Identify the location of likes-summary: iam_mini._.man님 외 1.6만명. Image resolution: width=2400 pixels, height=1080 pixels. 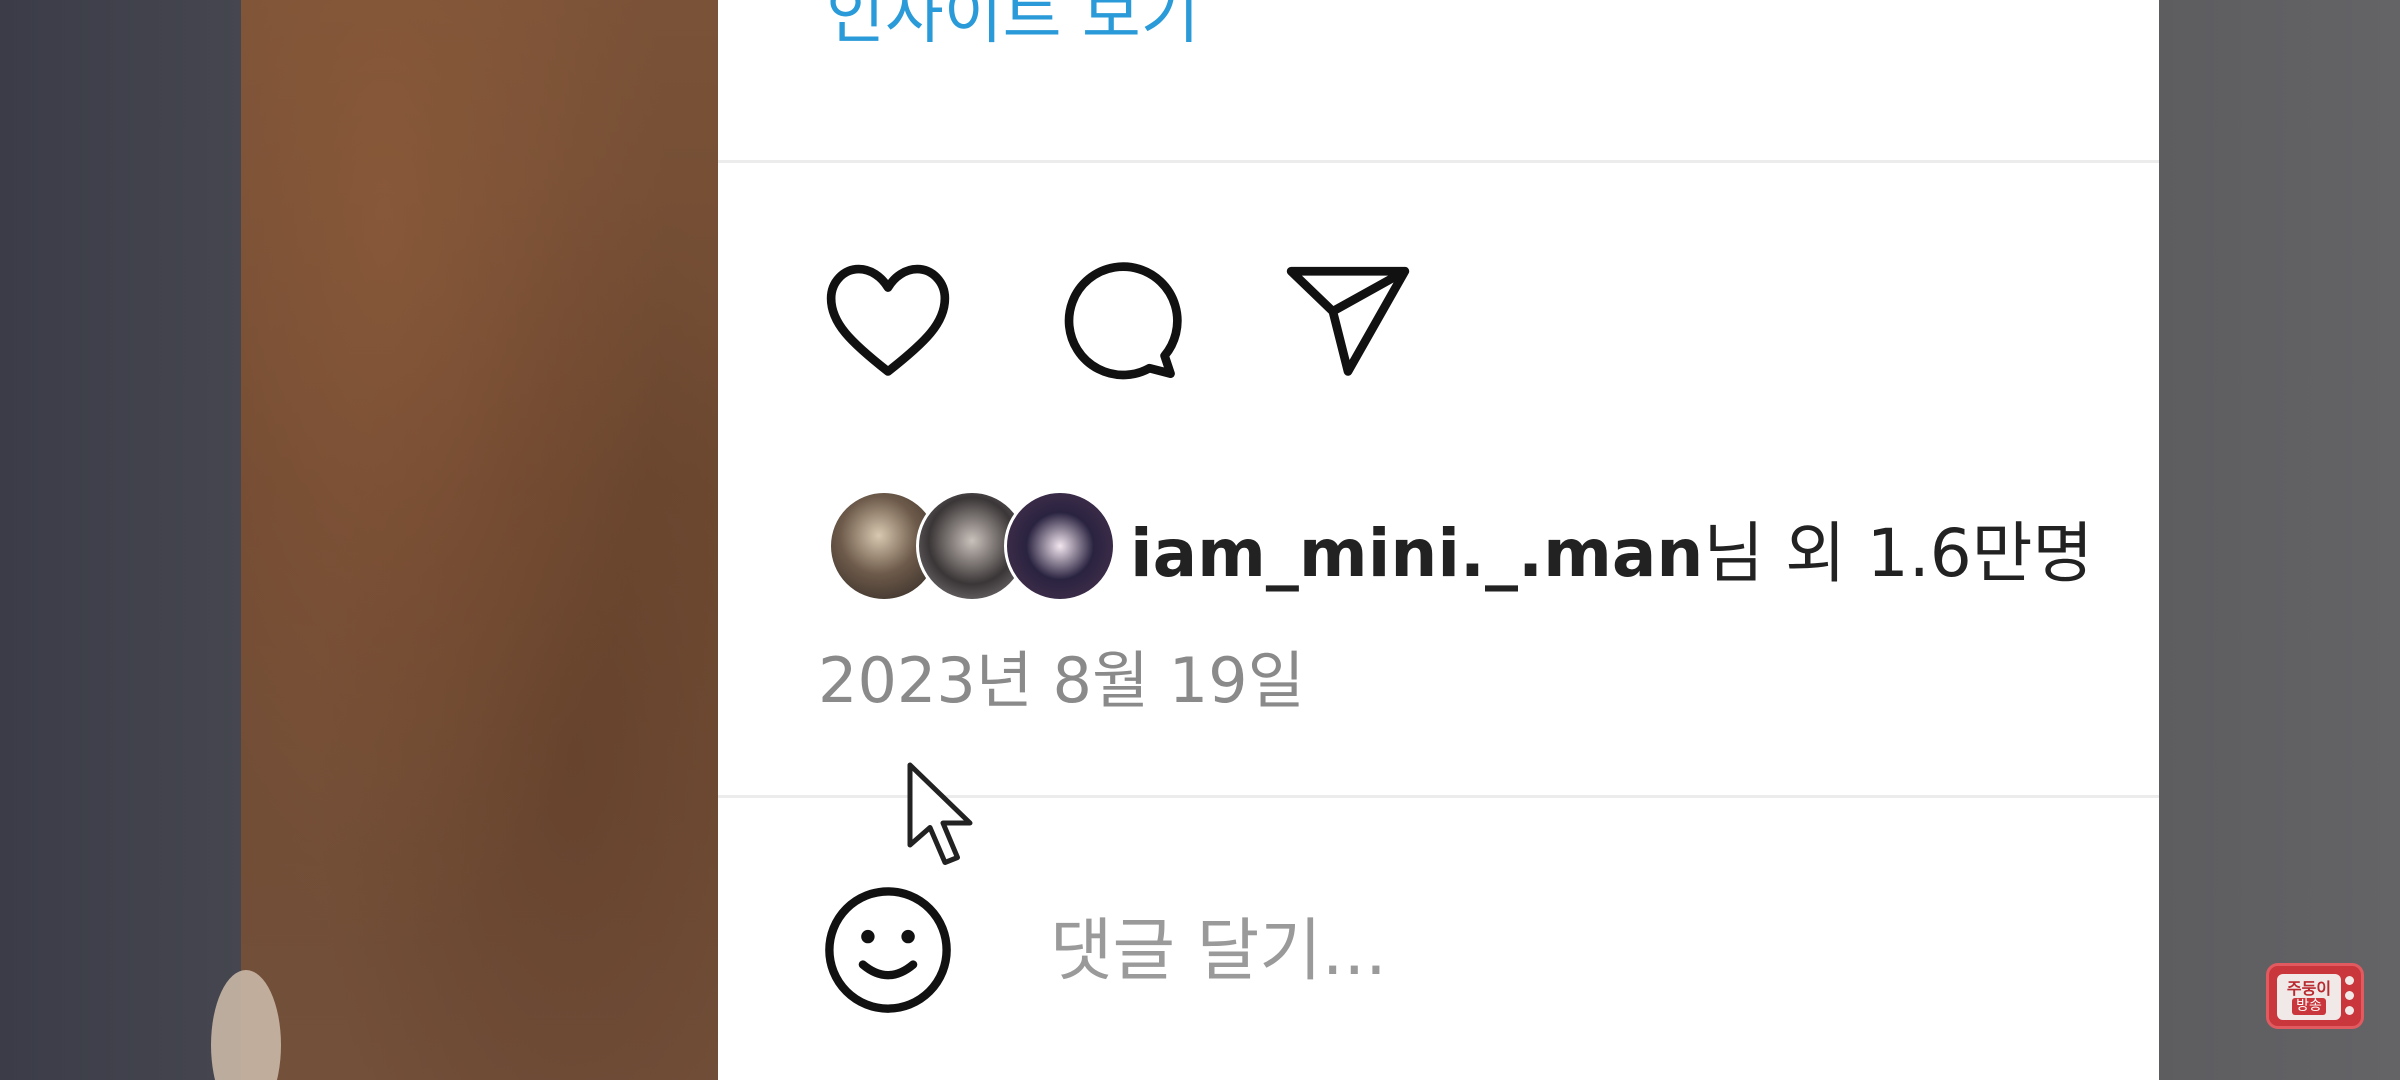
(1611, 548).